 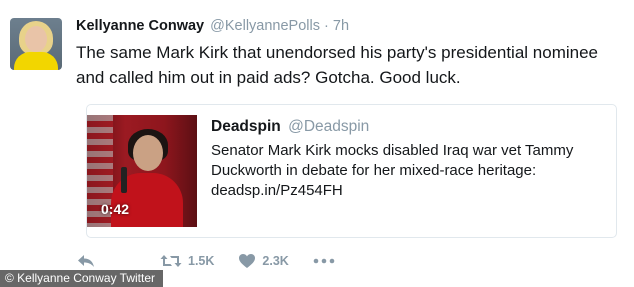 I want to click on more-dots-icon, so click(x=324, y=261).